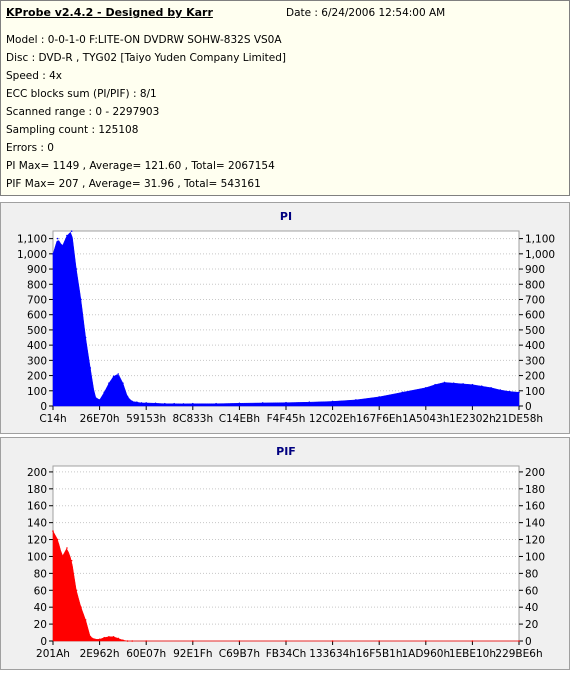 The image size is (572, 673). I want to click on pi-ytick-label-right: 600, so click(535, 316).